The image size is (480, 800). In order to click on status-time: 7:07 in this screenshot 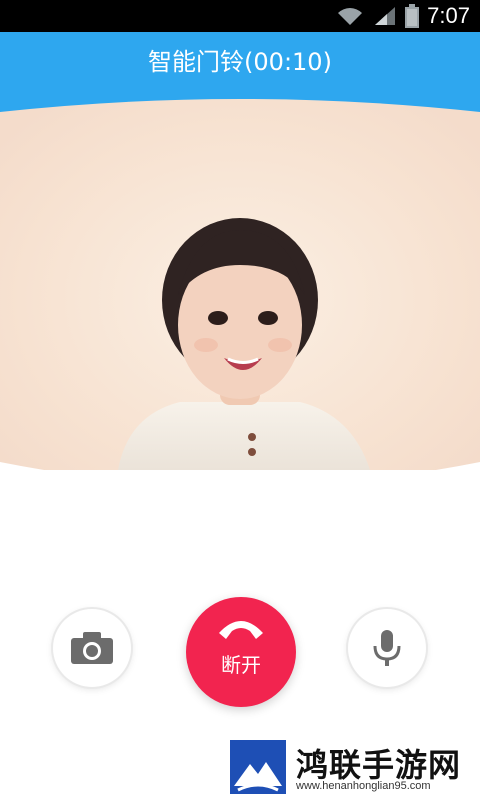, I will do `click(448, 15)`.